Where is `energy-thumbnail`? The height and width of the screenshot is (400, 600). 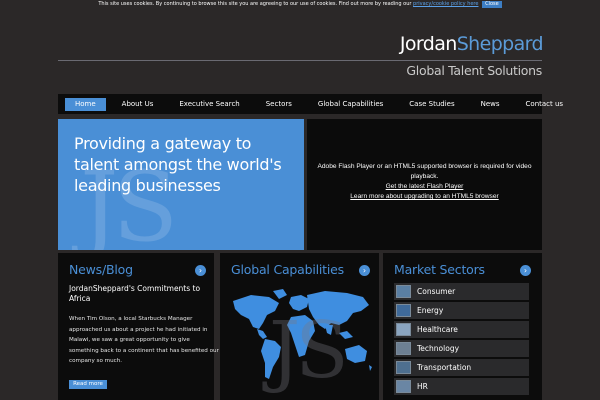
energy-thumbnail is located at coordinates (403, 310).